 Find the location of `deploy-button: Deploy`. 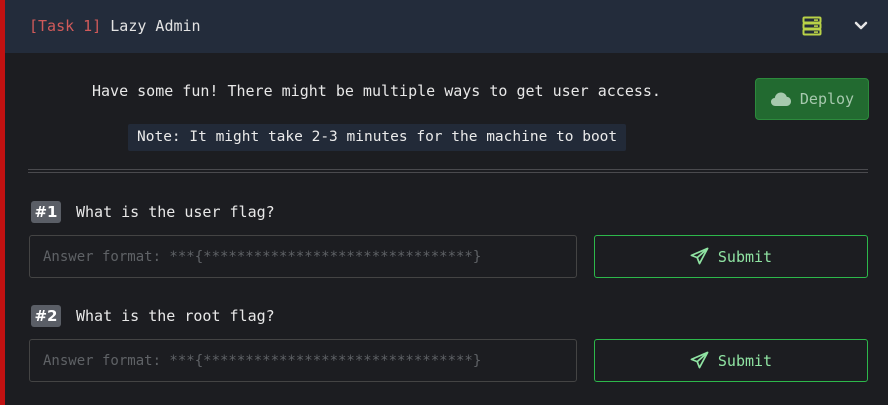

deploy-button: Deploy is located at coordinates (812, 99).